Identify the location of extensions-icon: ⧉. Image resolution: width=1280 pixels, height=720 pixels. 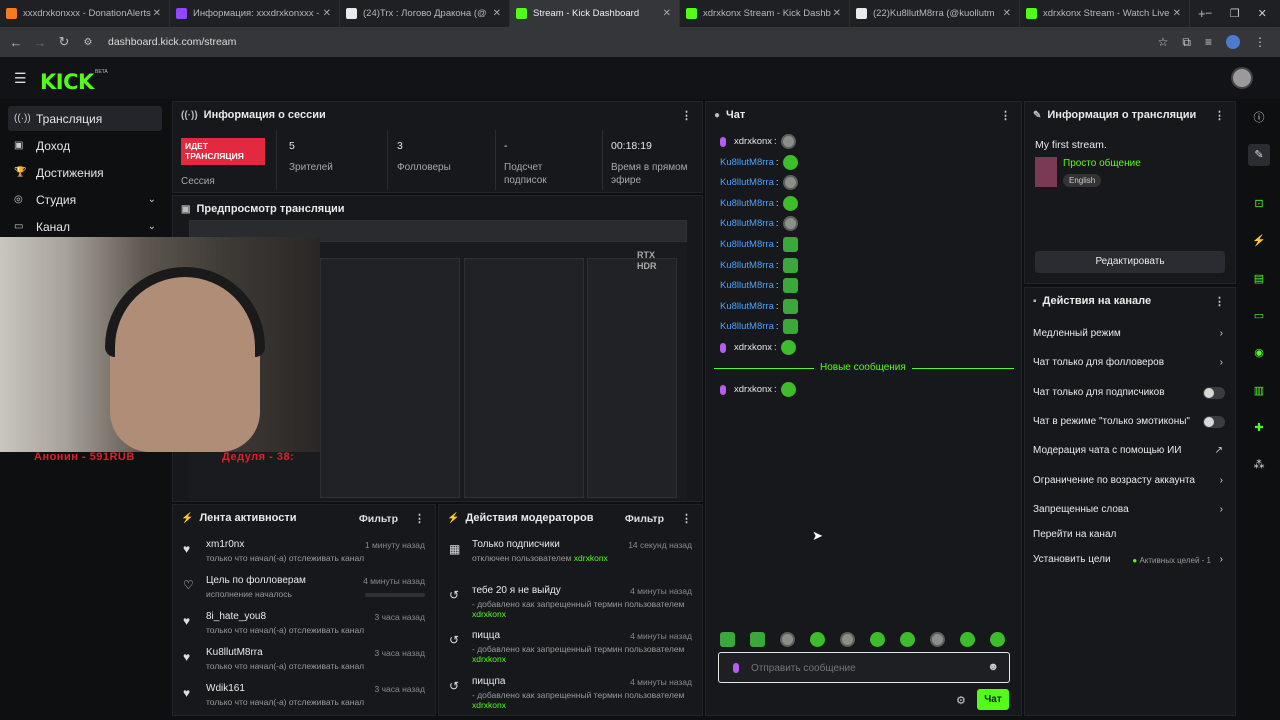
(1186, 42).